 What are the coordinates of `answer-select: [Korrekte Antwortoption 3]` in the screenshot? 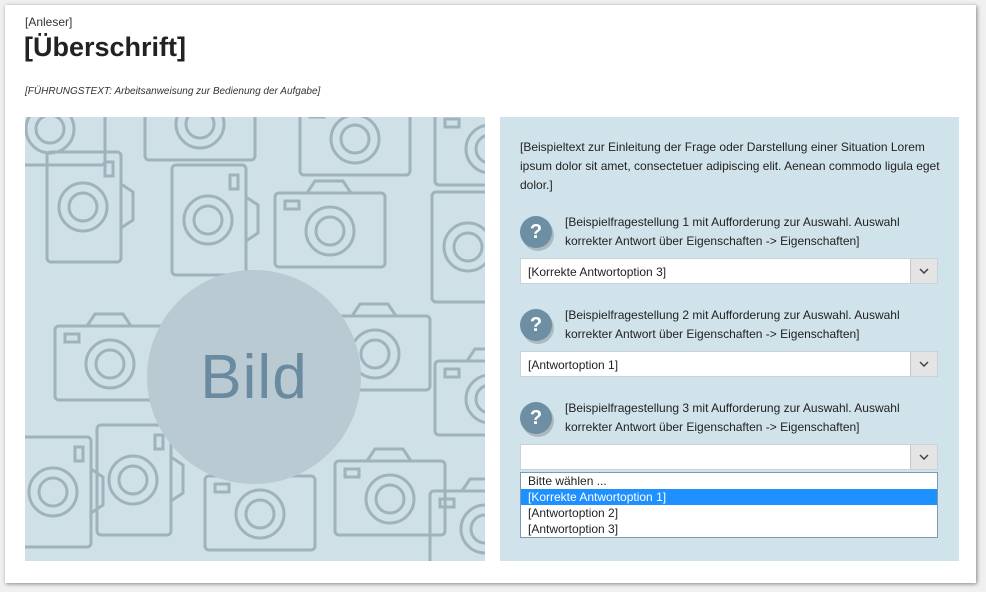 It's located at (729, 271).